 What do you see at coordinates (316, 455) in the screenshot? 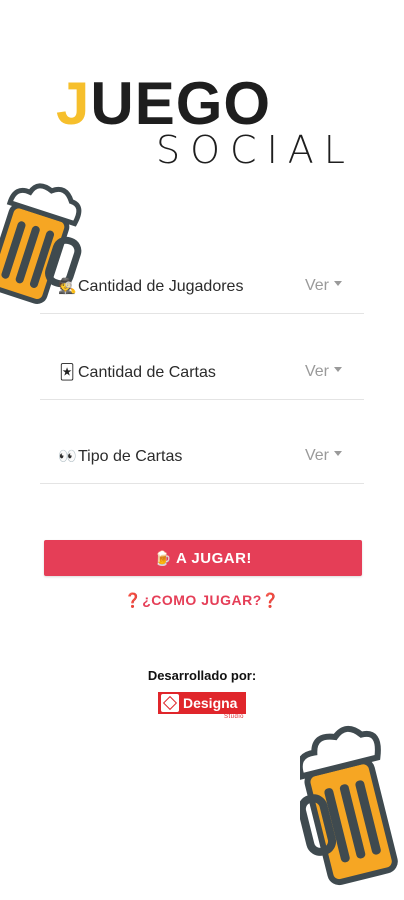
I see `card-type-dropdown-value: Ver` at bounding box center [316, 455].